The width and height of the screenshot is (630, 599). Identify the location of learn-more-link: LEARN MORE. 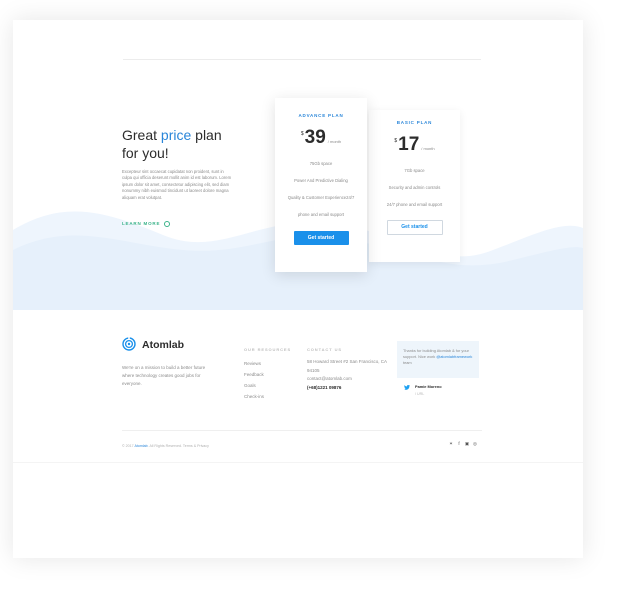
(146, 224).